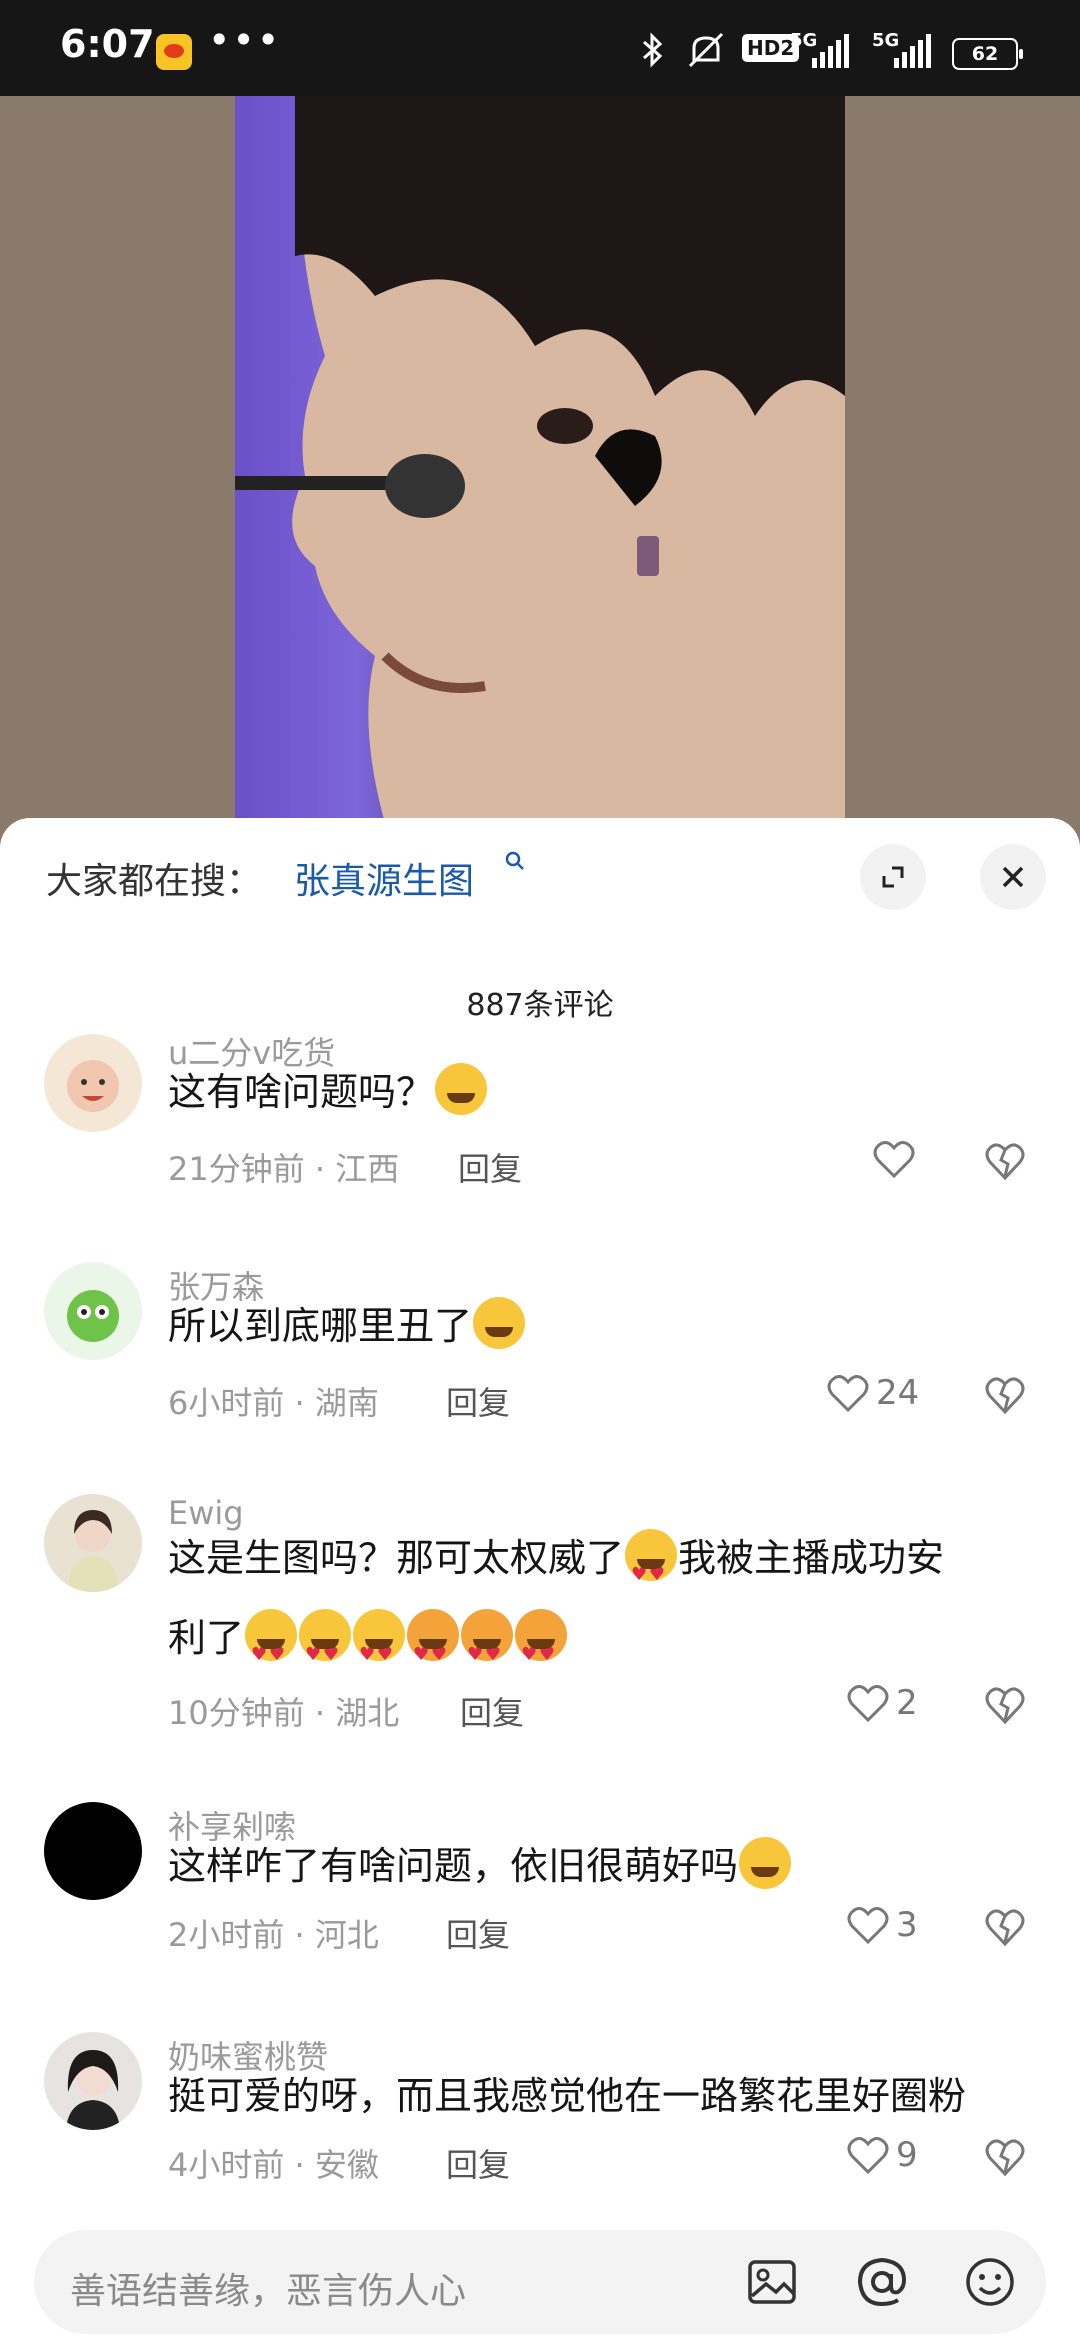 The height and width of the screenshot is (2344, 1080). Describe the element at coordinates (907, 1703) in the screenshot. I see `like-count: 2` at that location.